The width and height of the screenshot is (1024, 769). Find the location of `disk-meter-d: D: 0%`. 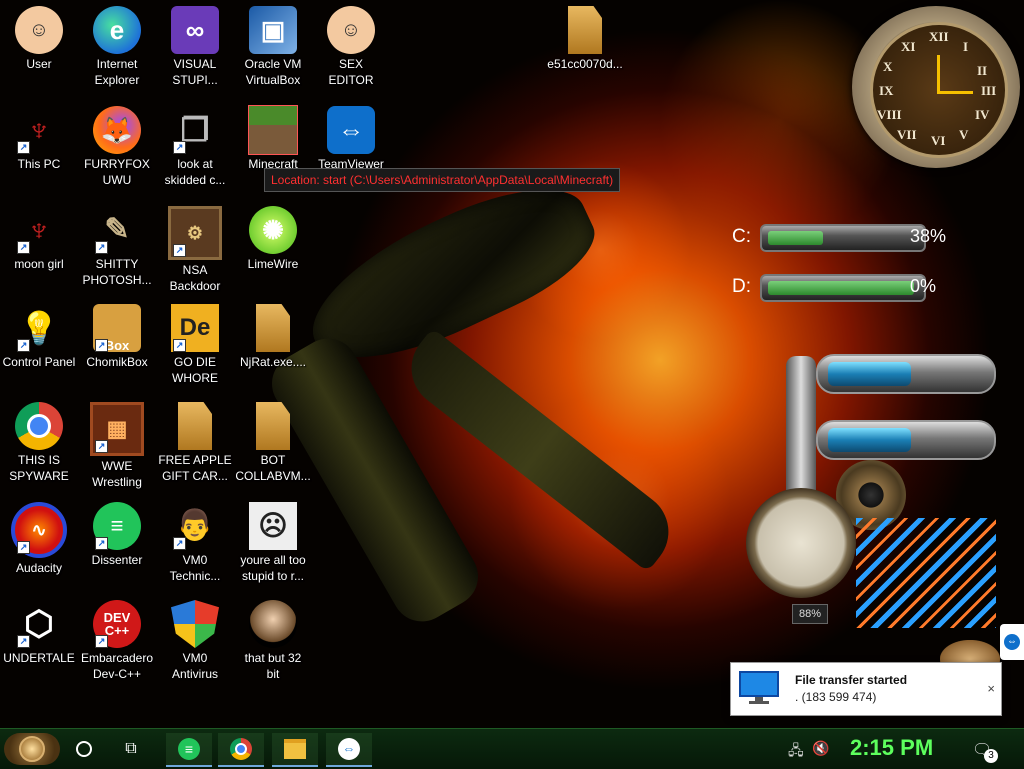

disk-meter-d: D: 0% is located at coordinates (838, 287).